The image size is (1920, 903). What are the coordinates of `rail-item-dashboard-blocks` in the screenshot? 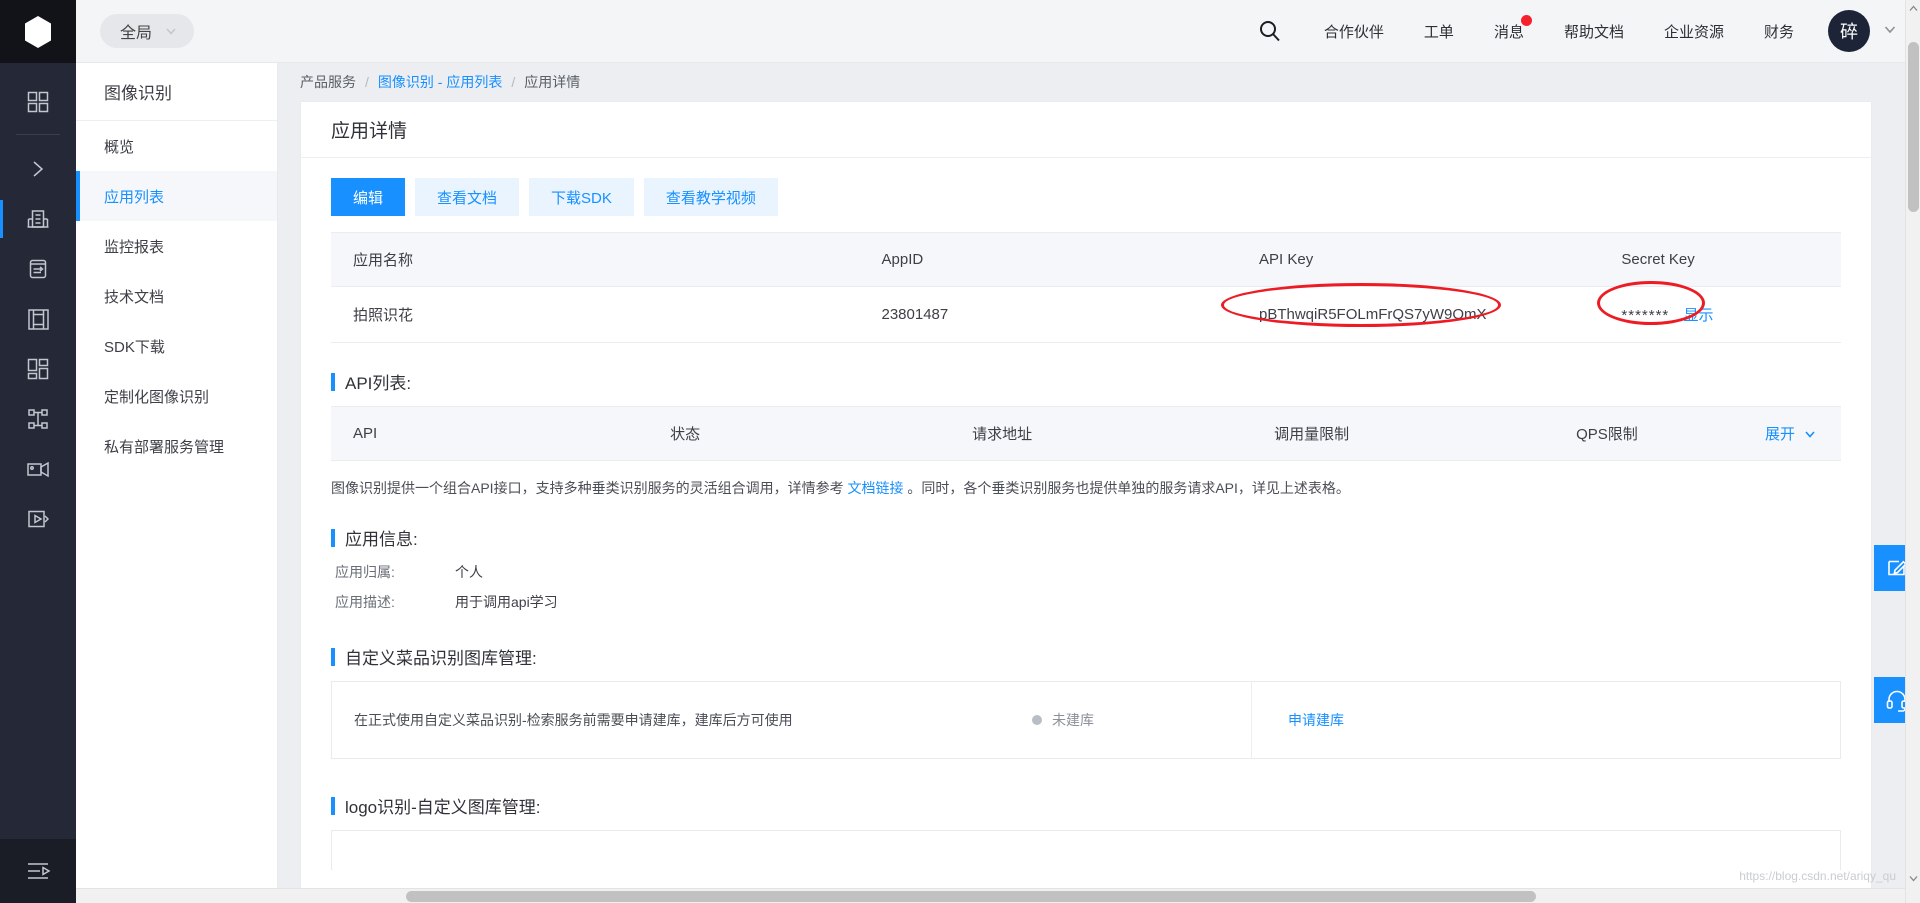 It's located at (38, 369).